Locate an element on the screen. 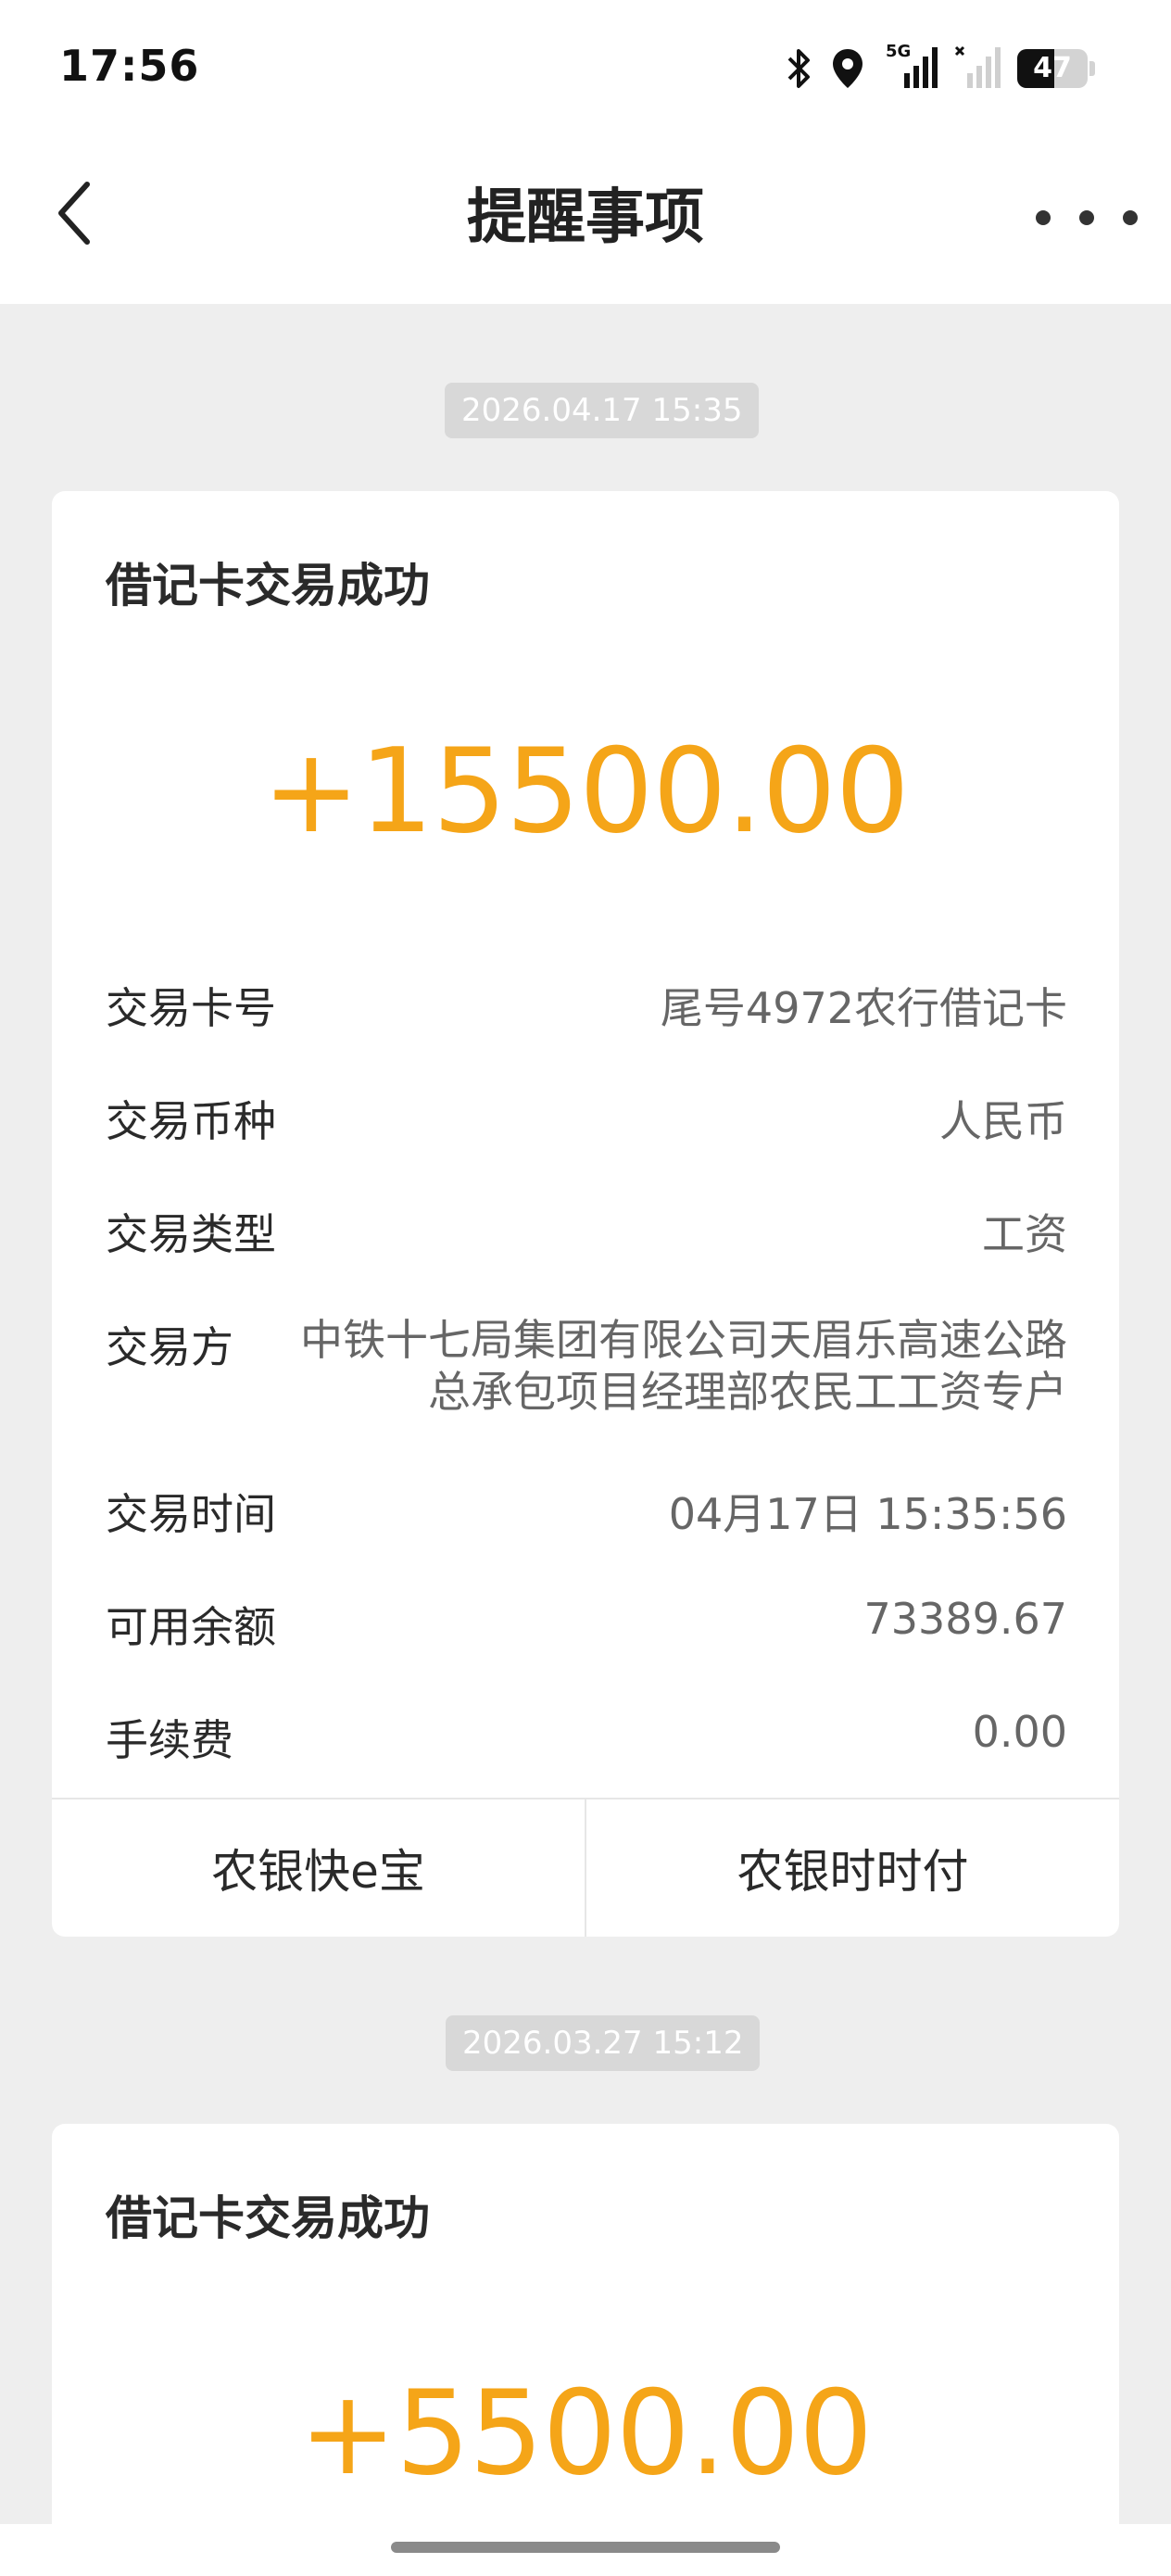 This screenshot has width=1171, height=2576. row-label-balance: 可用余额 is located at coordinates (191, 1627).